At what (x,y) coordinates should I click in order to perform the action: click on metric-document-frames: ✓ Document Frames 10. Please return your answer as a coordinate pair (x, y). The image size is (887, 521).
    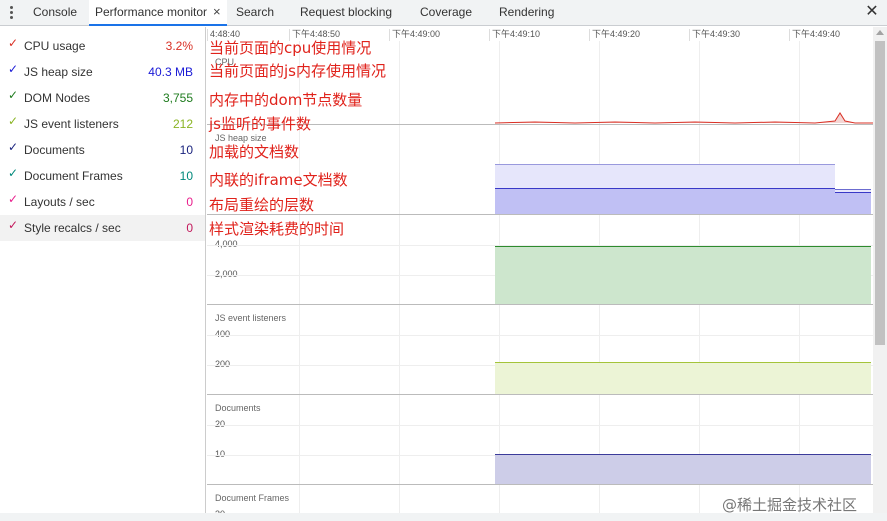
    Looking at the image, I should click on (102, 176).